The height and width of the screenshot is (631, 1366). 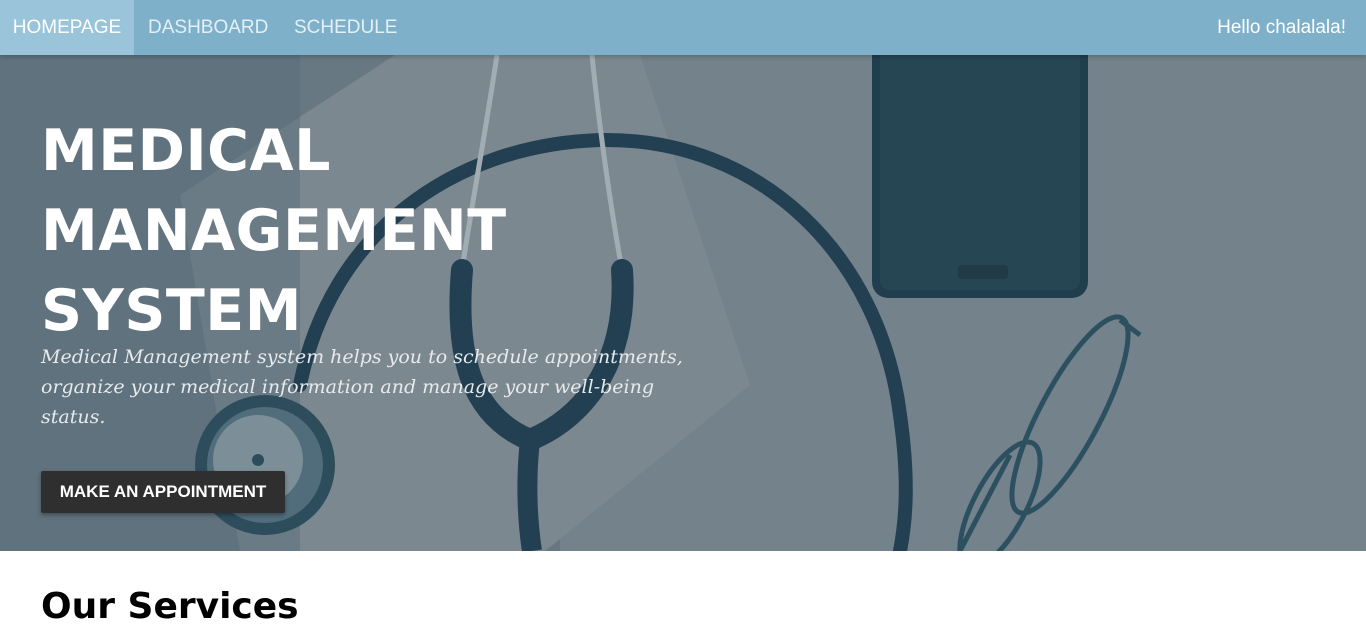 What do you see at coordinates (345, 27) in the screenshot?
I see `nav-item-schedule: SCHEDULE` at bounding box center [345, 27].